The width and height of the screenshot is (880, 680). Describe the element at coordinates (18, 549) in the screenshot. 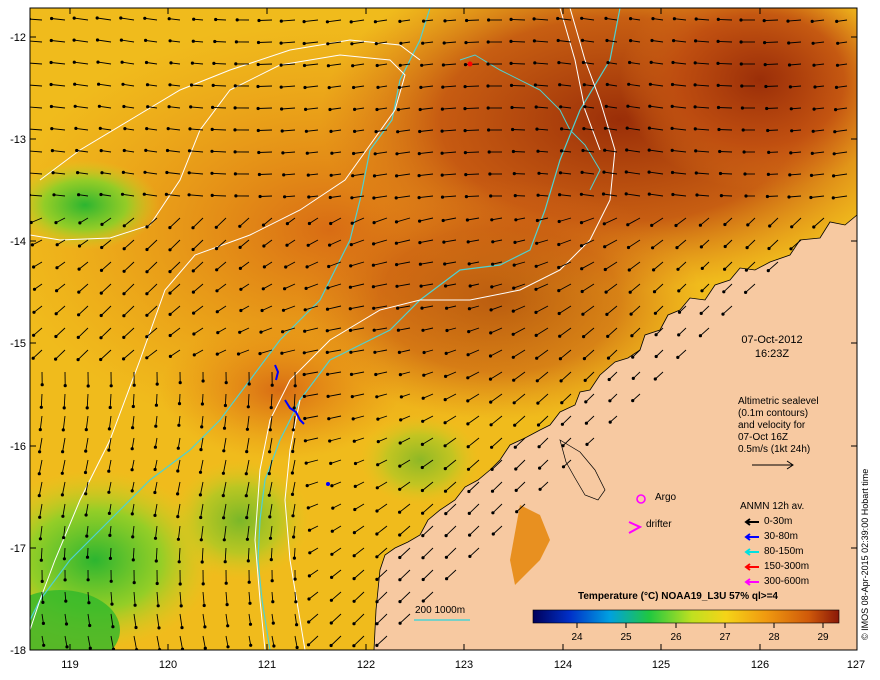

I see `lat-tick-label: -17` at that location.